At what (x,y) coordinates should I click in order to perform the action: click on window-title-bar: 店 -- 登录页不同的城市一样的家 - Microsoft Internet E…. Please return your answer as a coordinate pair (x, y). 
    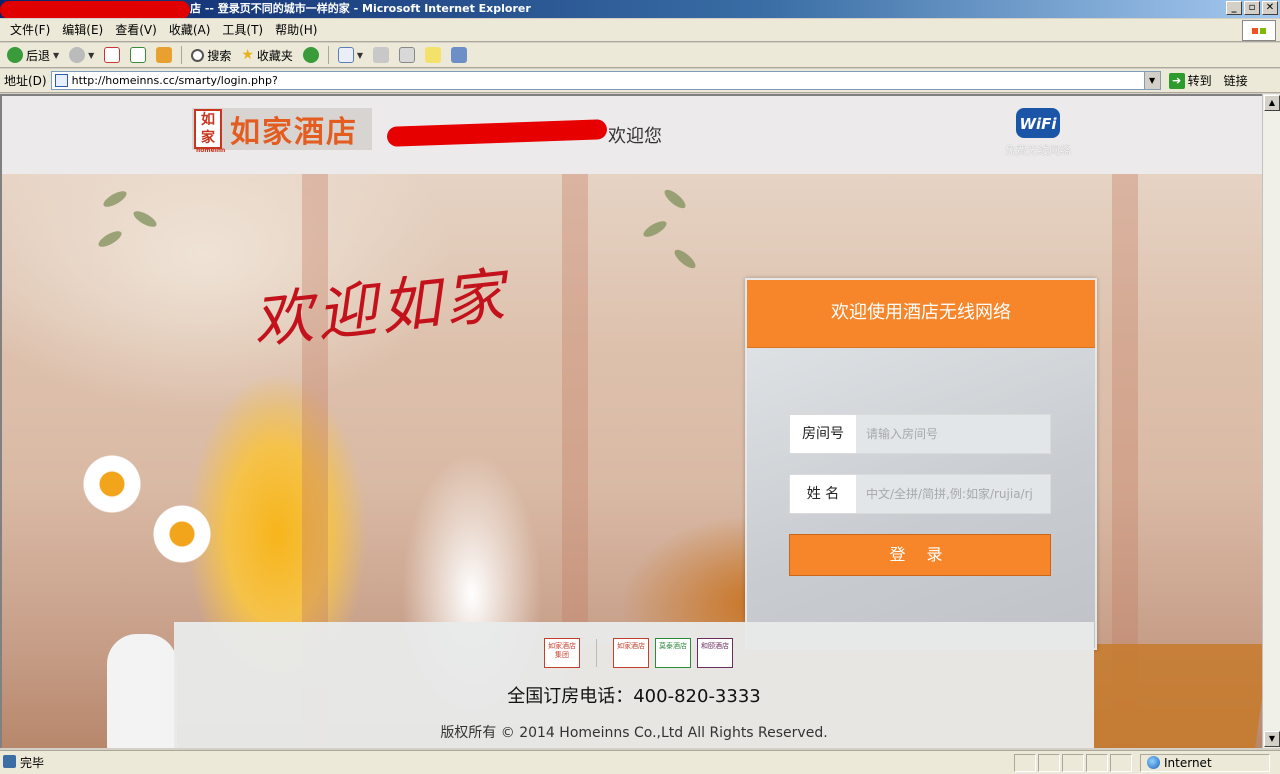
    Looking at the image, I should click on (640, 9).